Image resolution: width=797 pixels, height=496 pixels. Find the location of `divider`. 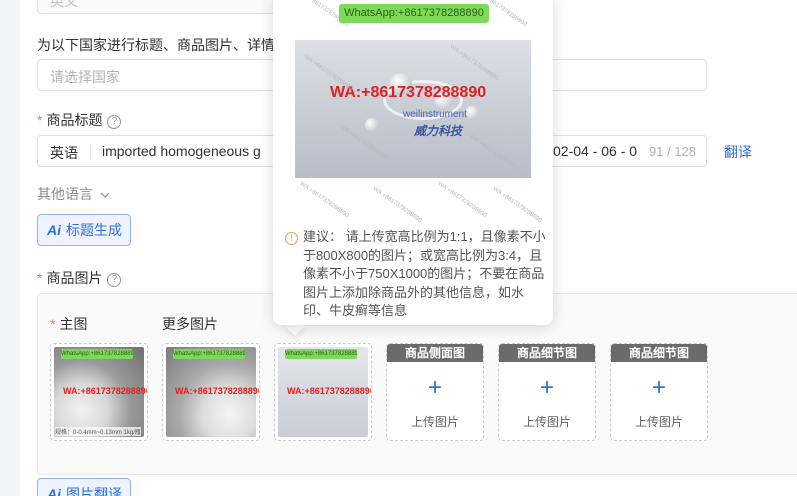

divider is located at coordinates (90, 152).